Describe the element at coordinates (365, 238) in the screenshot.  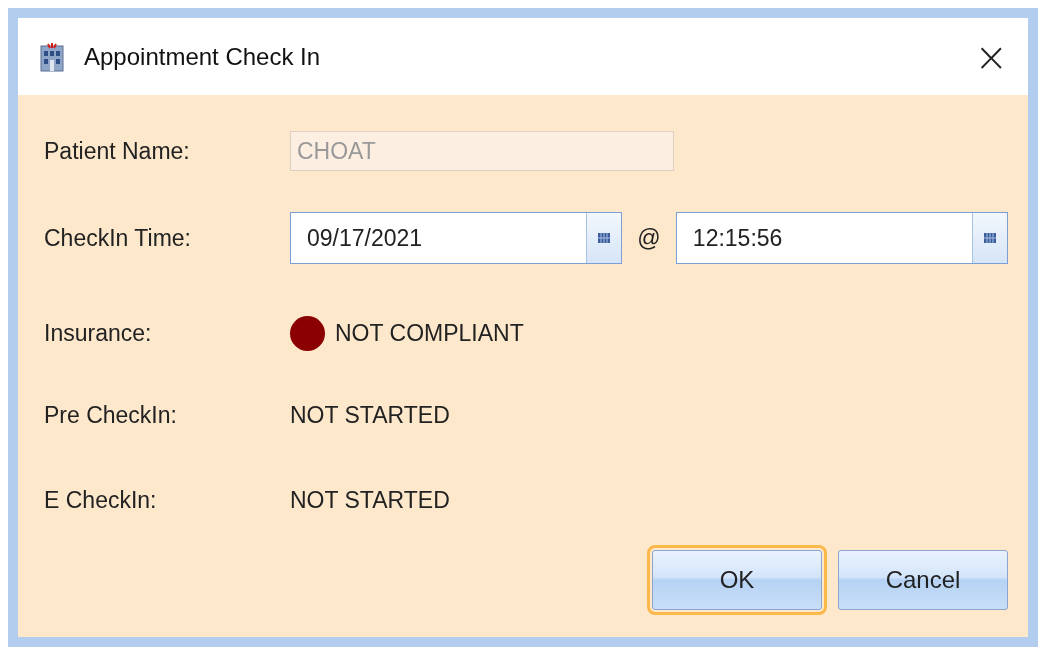
I see `date-value: 09/17/2021` at that location.